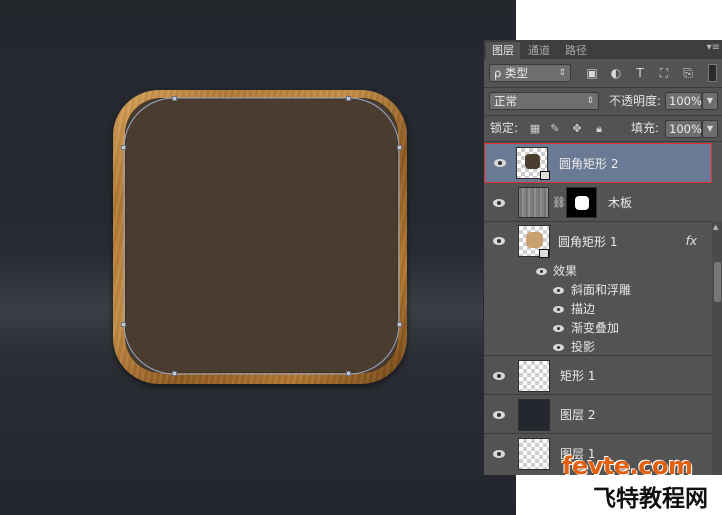 This screenshot has width=722, height=515. I want to click on layers-scrollbar: ▲, so click(717, 348).